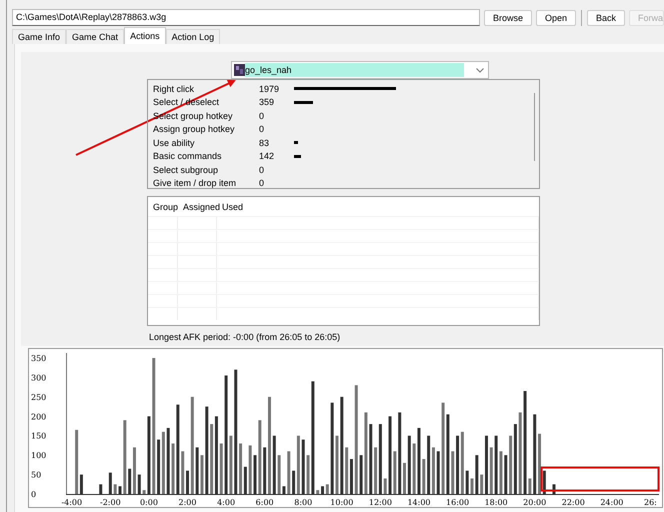 This screenshot has width=664, height=512. Describe the element at coordinates (95, 36) in the screenshot. I see `tab: Game Chat` at that location.